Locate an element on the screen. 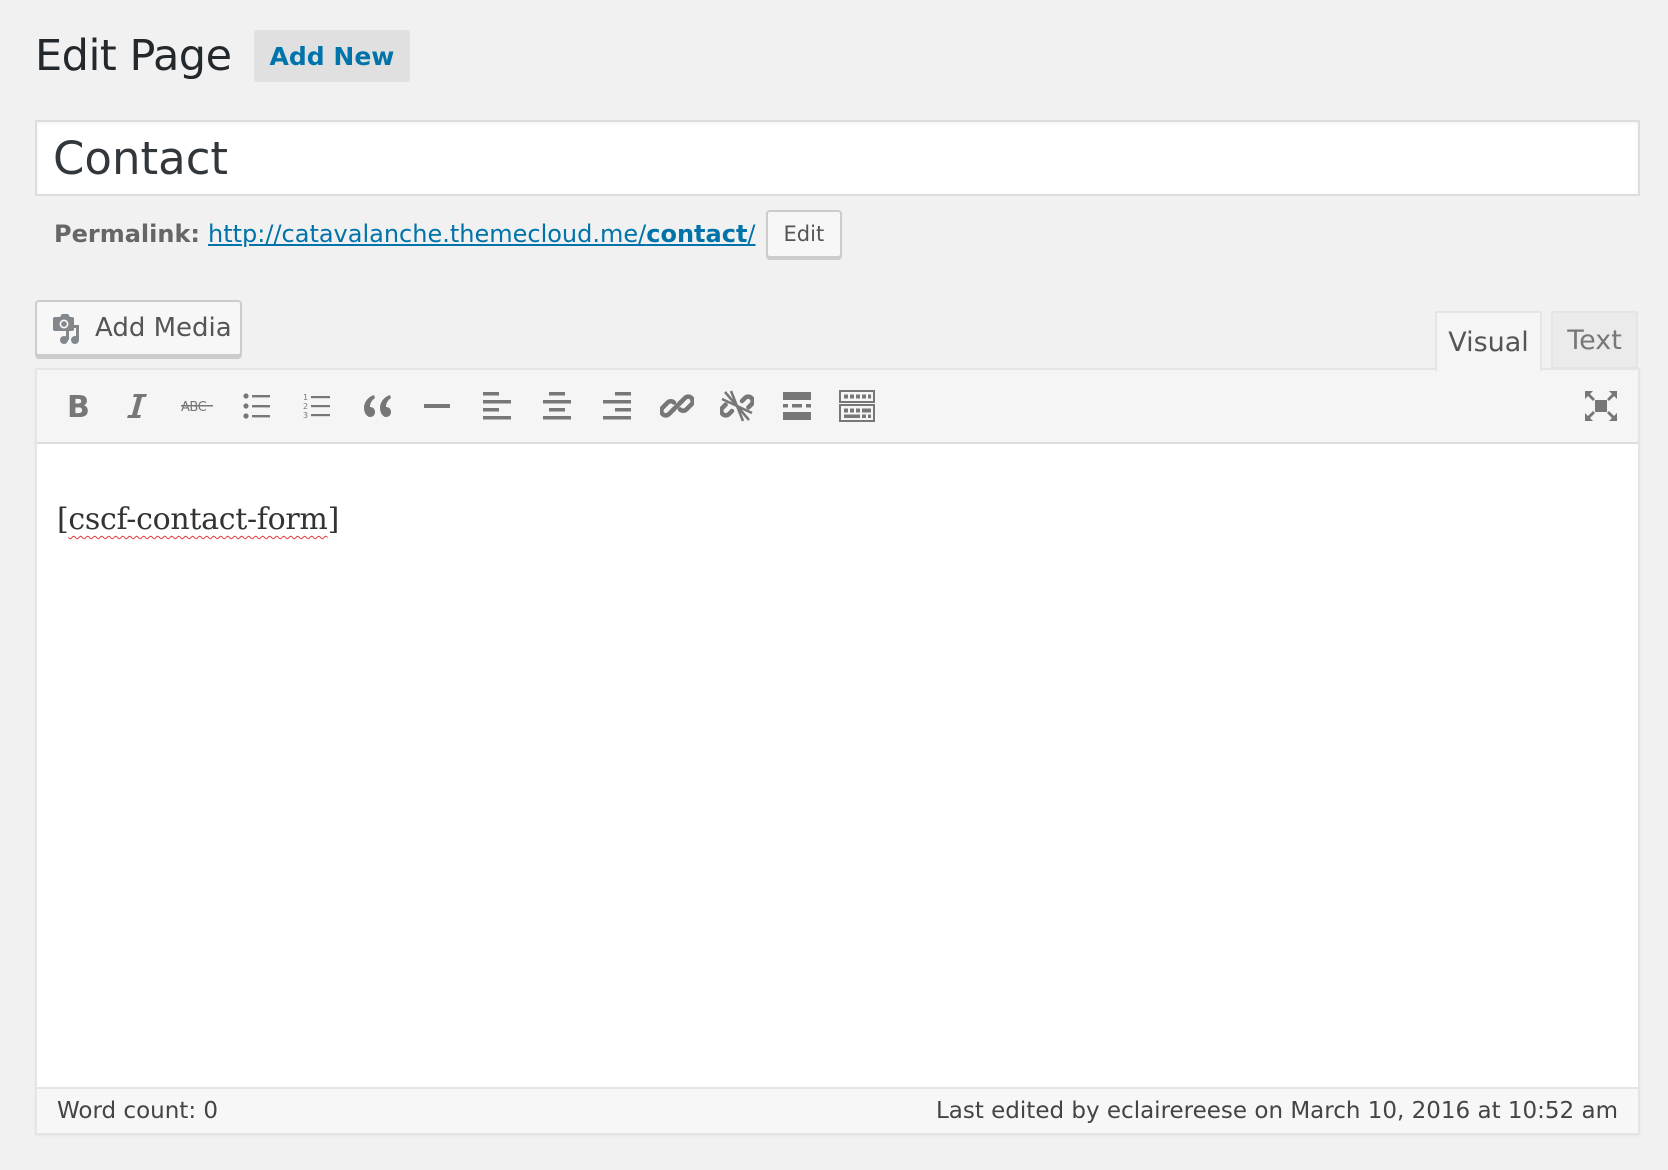 This screenshot has height=1170, width=1668. editor-paragraph: [cscf-contact-form] is located at coordinates (198, 519).